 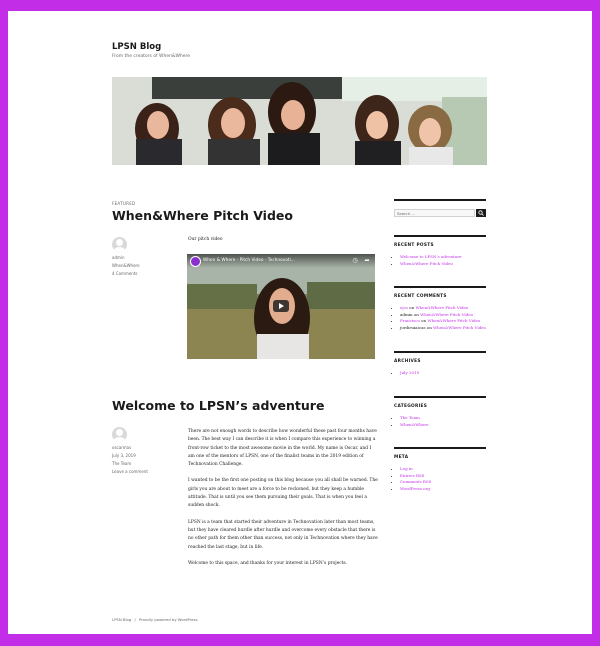 I want to click on widget-title-recent-comments: RECENT COMMENTS, so click(x=420, y=296).